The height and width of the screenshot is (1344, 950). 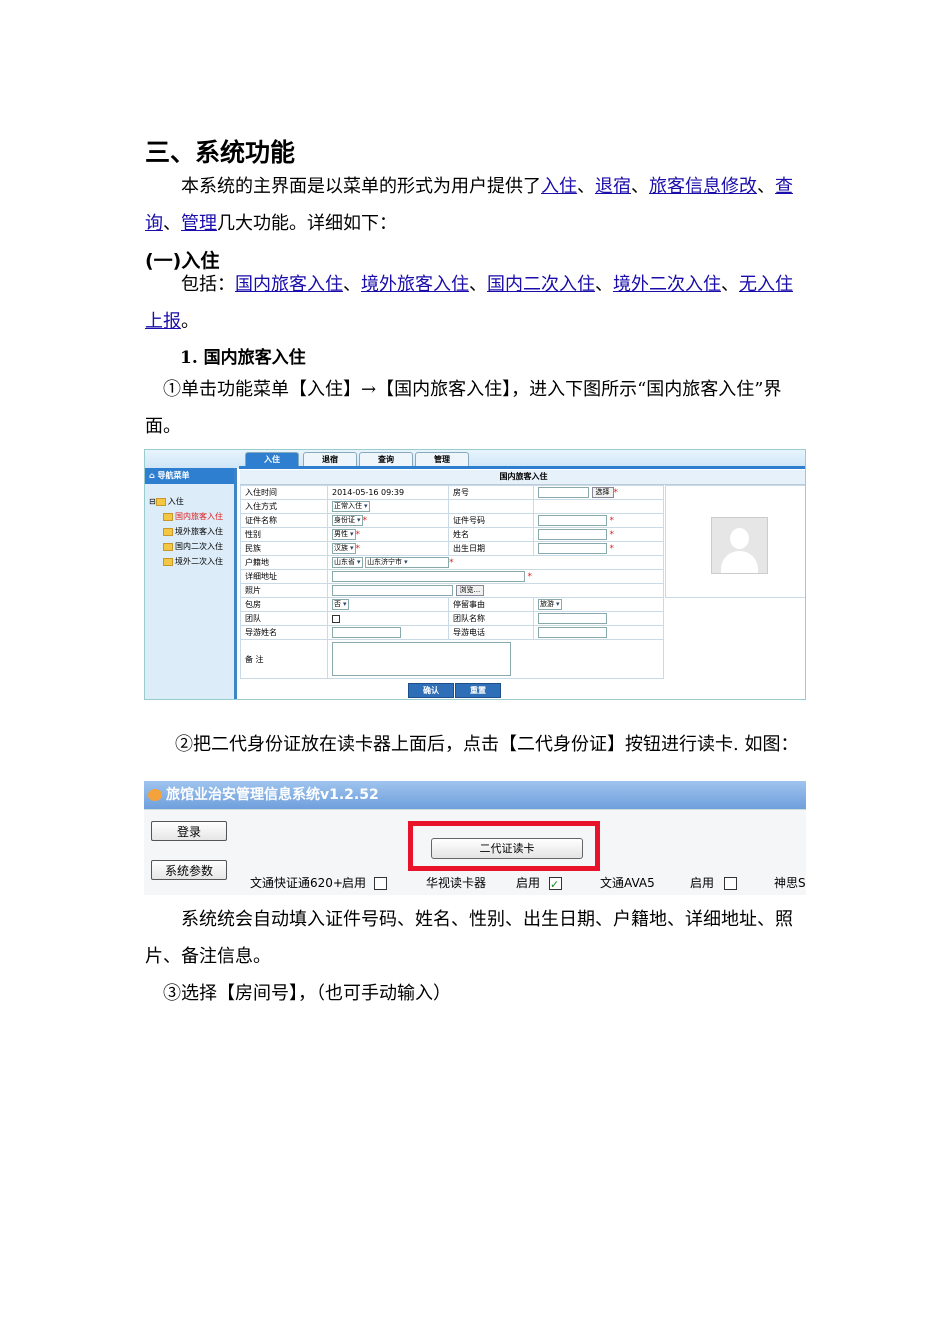 What do you see at coordinates (186, 561) in the screenshot?
I see `tree-item-foreign-second: 境外二次入住` at bounding box center [186, 561].